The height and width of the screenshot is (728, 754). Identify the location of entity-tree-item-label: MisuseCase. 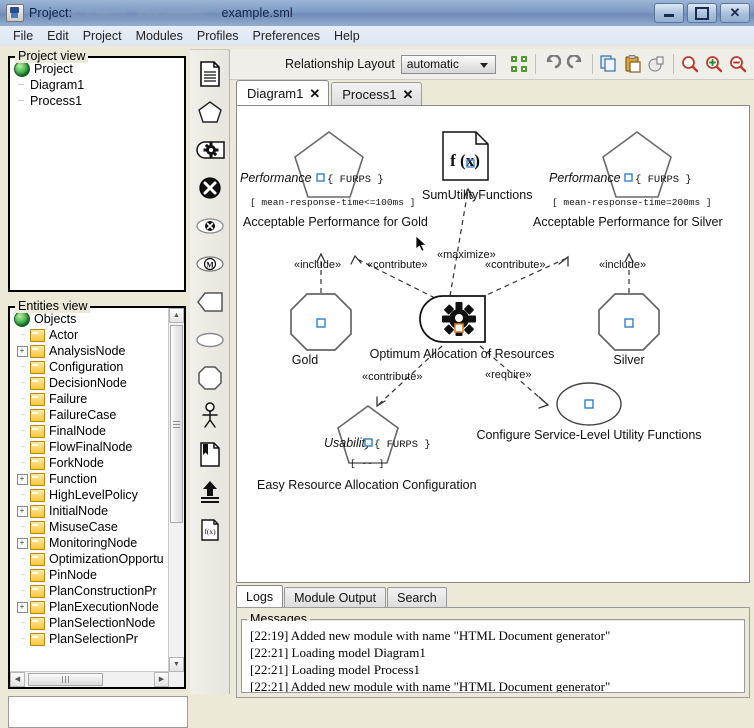
(83, 527).